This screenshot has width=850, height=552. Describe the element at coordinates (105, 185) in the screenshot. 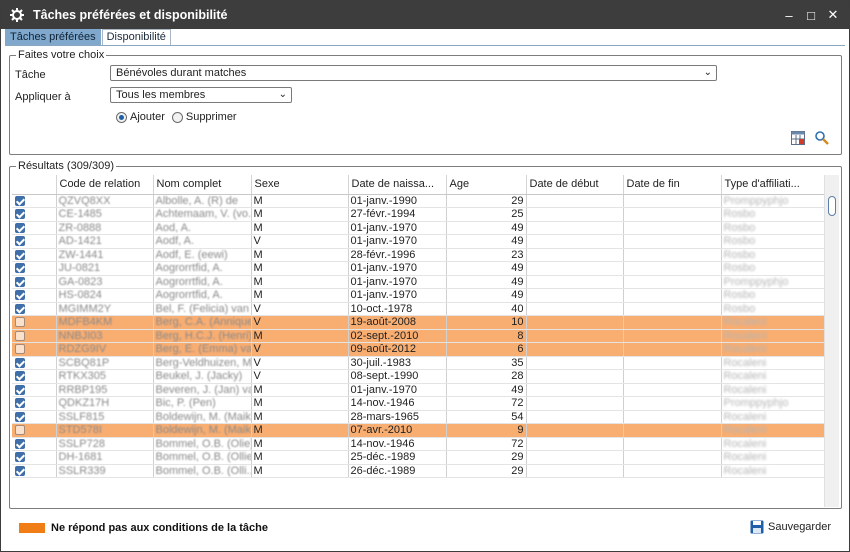

I see `column-header-code: Code de relation` at that location.